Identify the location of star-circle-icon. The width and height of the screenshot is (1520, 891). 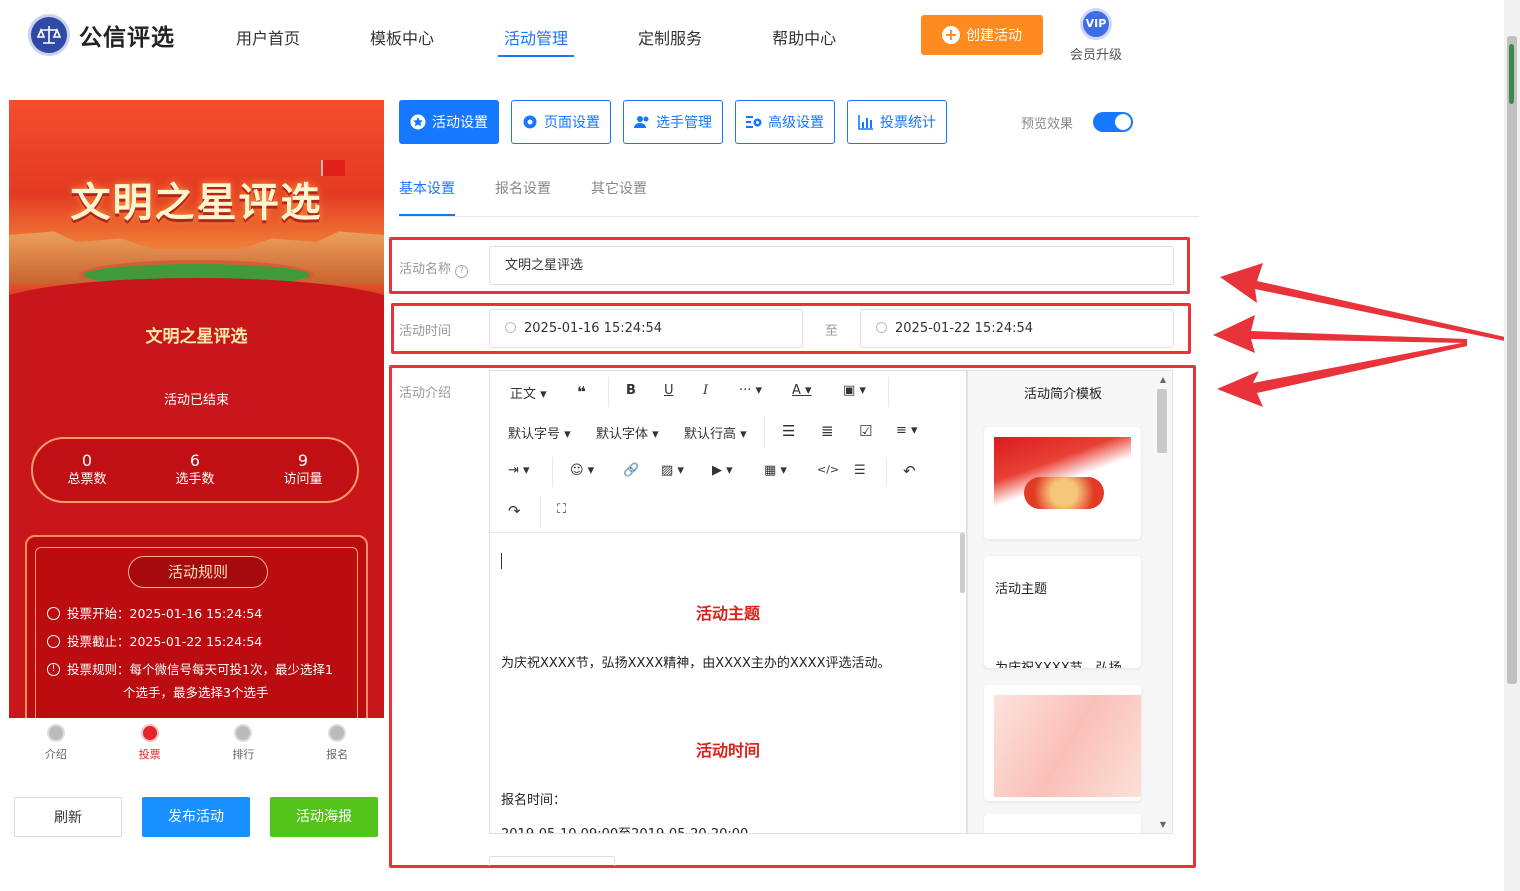
(418, 122).